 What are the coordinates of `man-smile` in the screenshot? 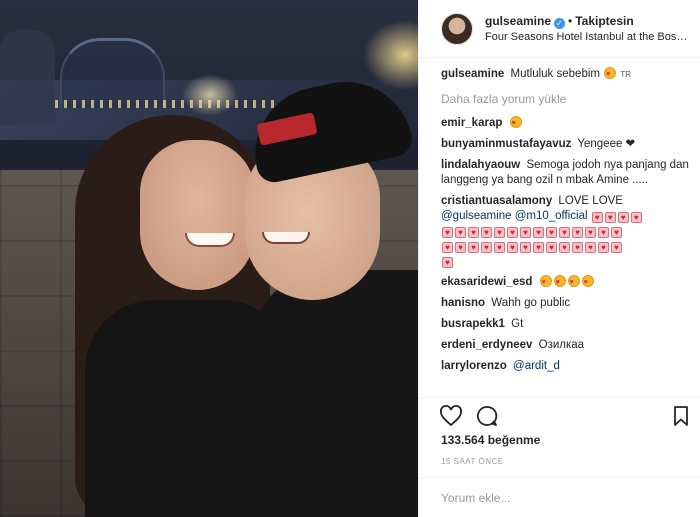 It's located at (286, 238).